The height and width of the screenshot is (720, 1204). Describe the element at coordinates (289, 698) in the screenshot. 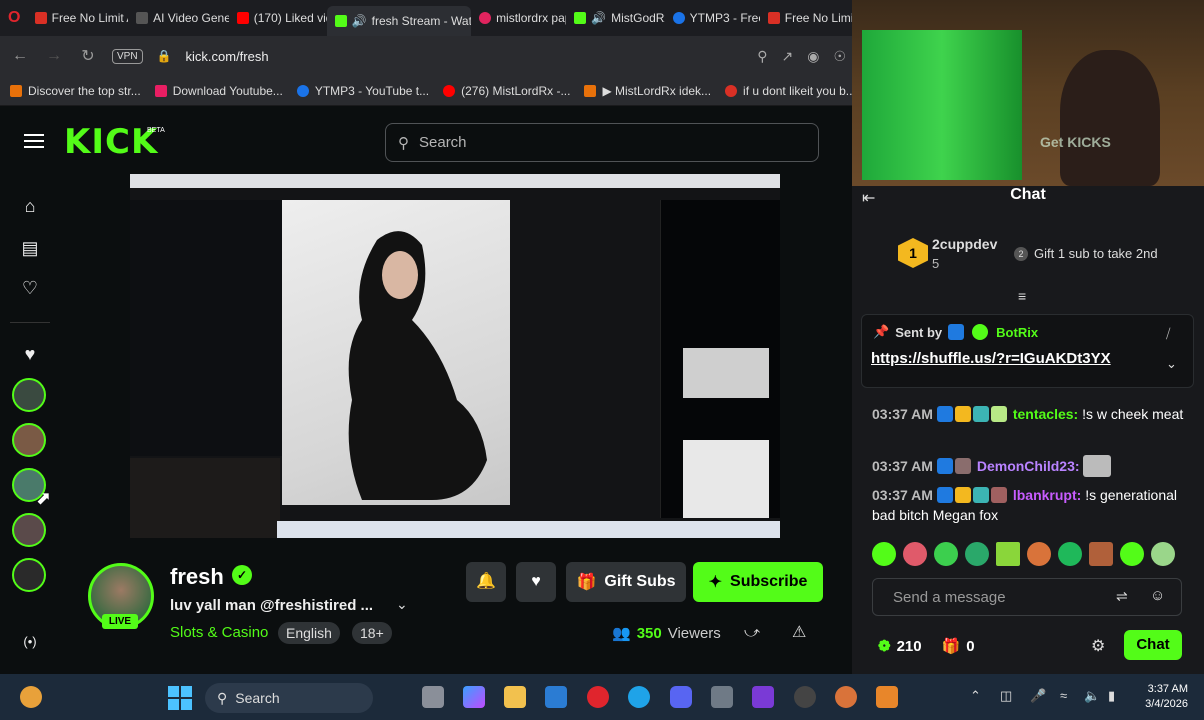

I see `taskbar-search: ⚲ Search` at that location.